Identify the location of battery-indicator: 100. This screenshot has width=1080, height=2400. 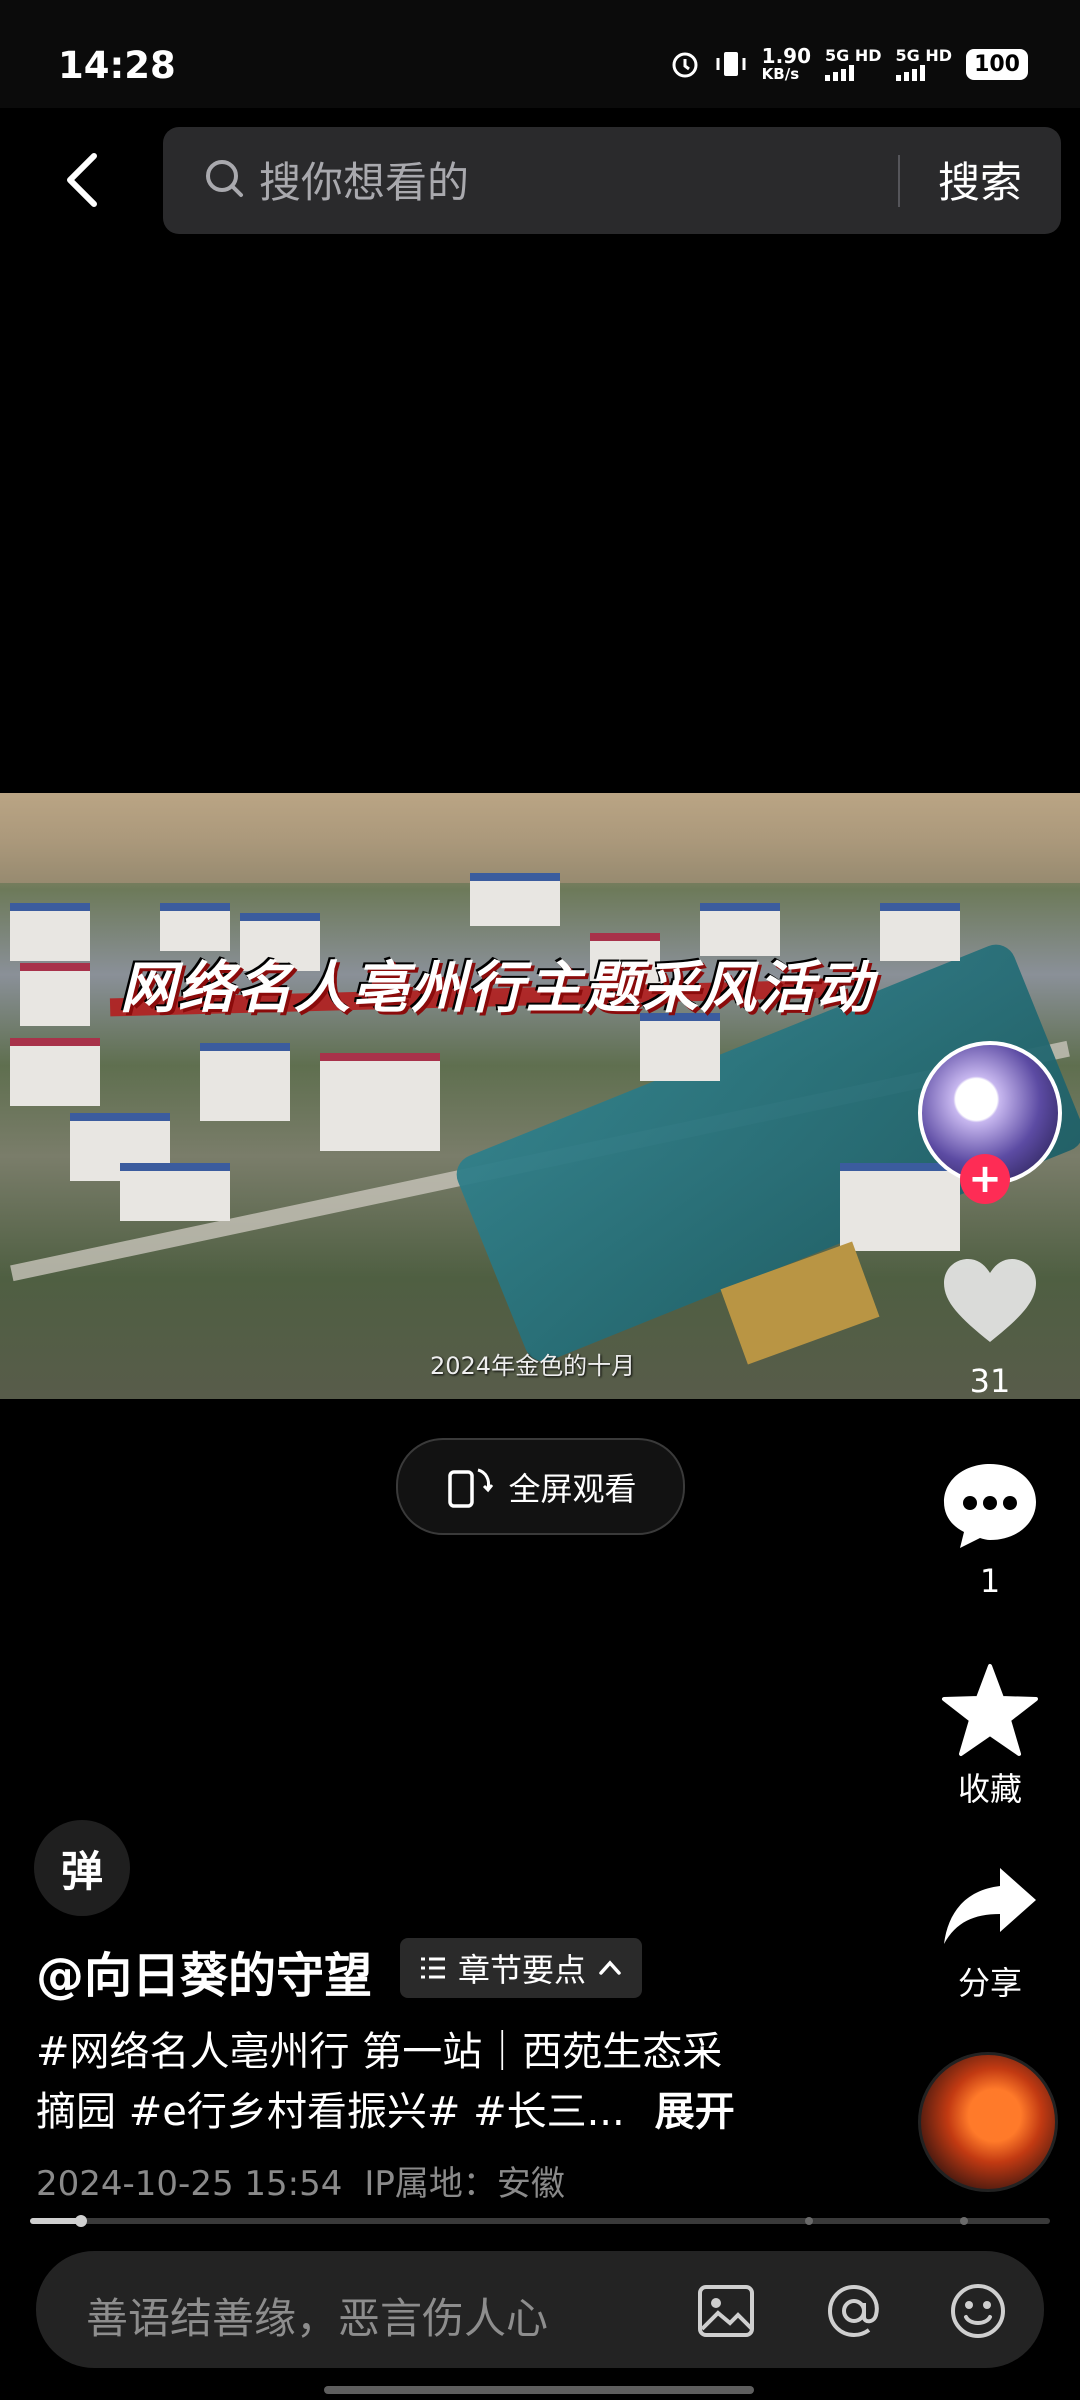
(997, 64).